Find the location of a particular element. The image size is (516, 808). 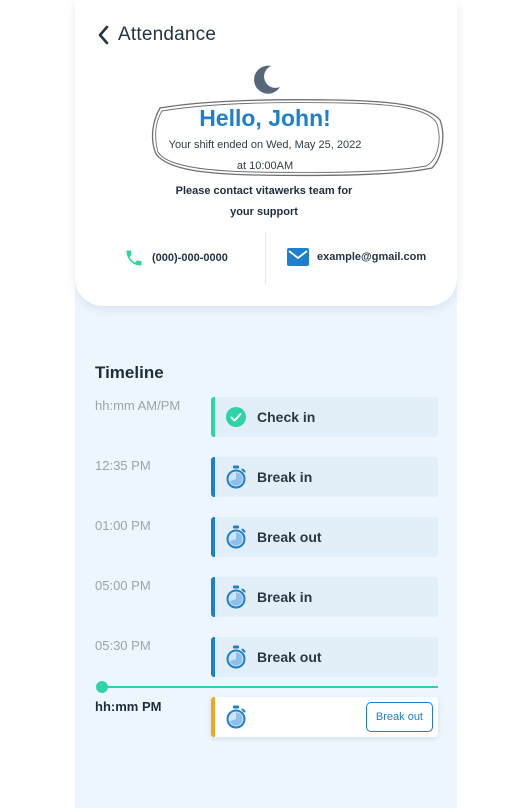

contact-divider is located at coordinates (265, 258).